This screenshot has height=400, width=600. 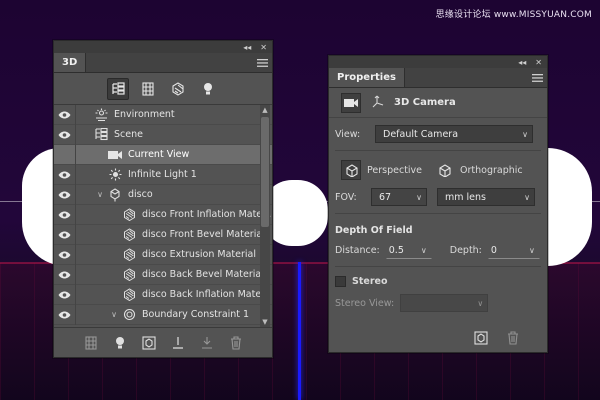 I want to click on layer-label: disco Extrusion Material, so click(x=199, y=254).